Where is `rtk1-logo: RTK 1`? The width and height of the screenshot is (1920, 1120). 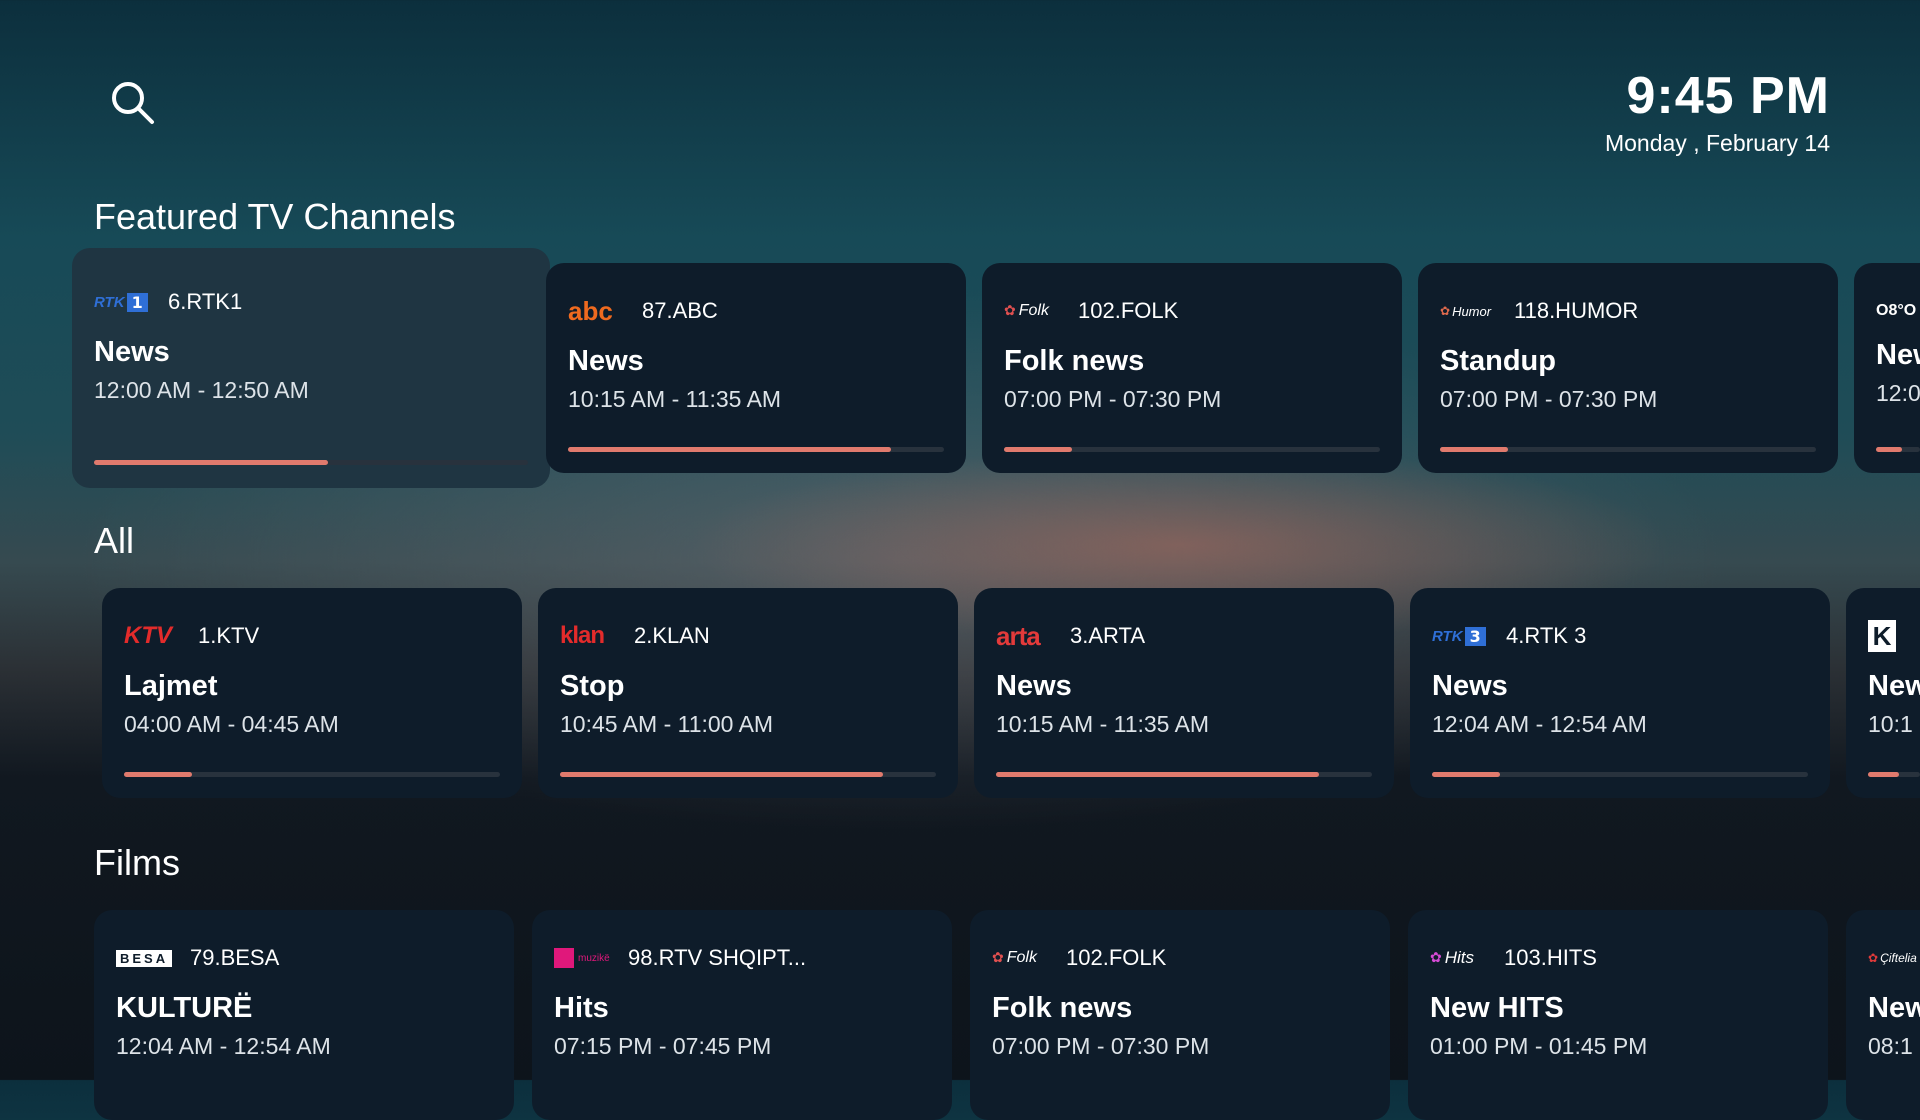 rtk1-logo: RTK 1 is located at coordinates (124, 302).